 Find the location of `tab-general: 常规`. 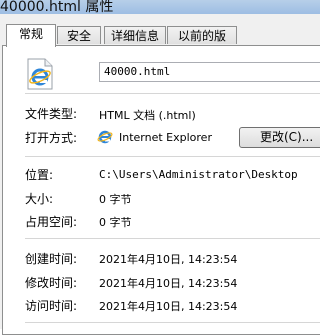

tab-general: 常规 is located at coordinates (31, 35).